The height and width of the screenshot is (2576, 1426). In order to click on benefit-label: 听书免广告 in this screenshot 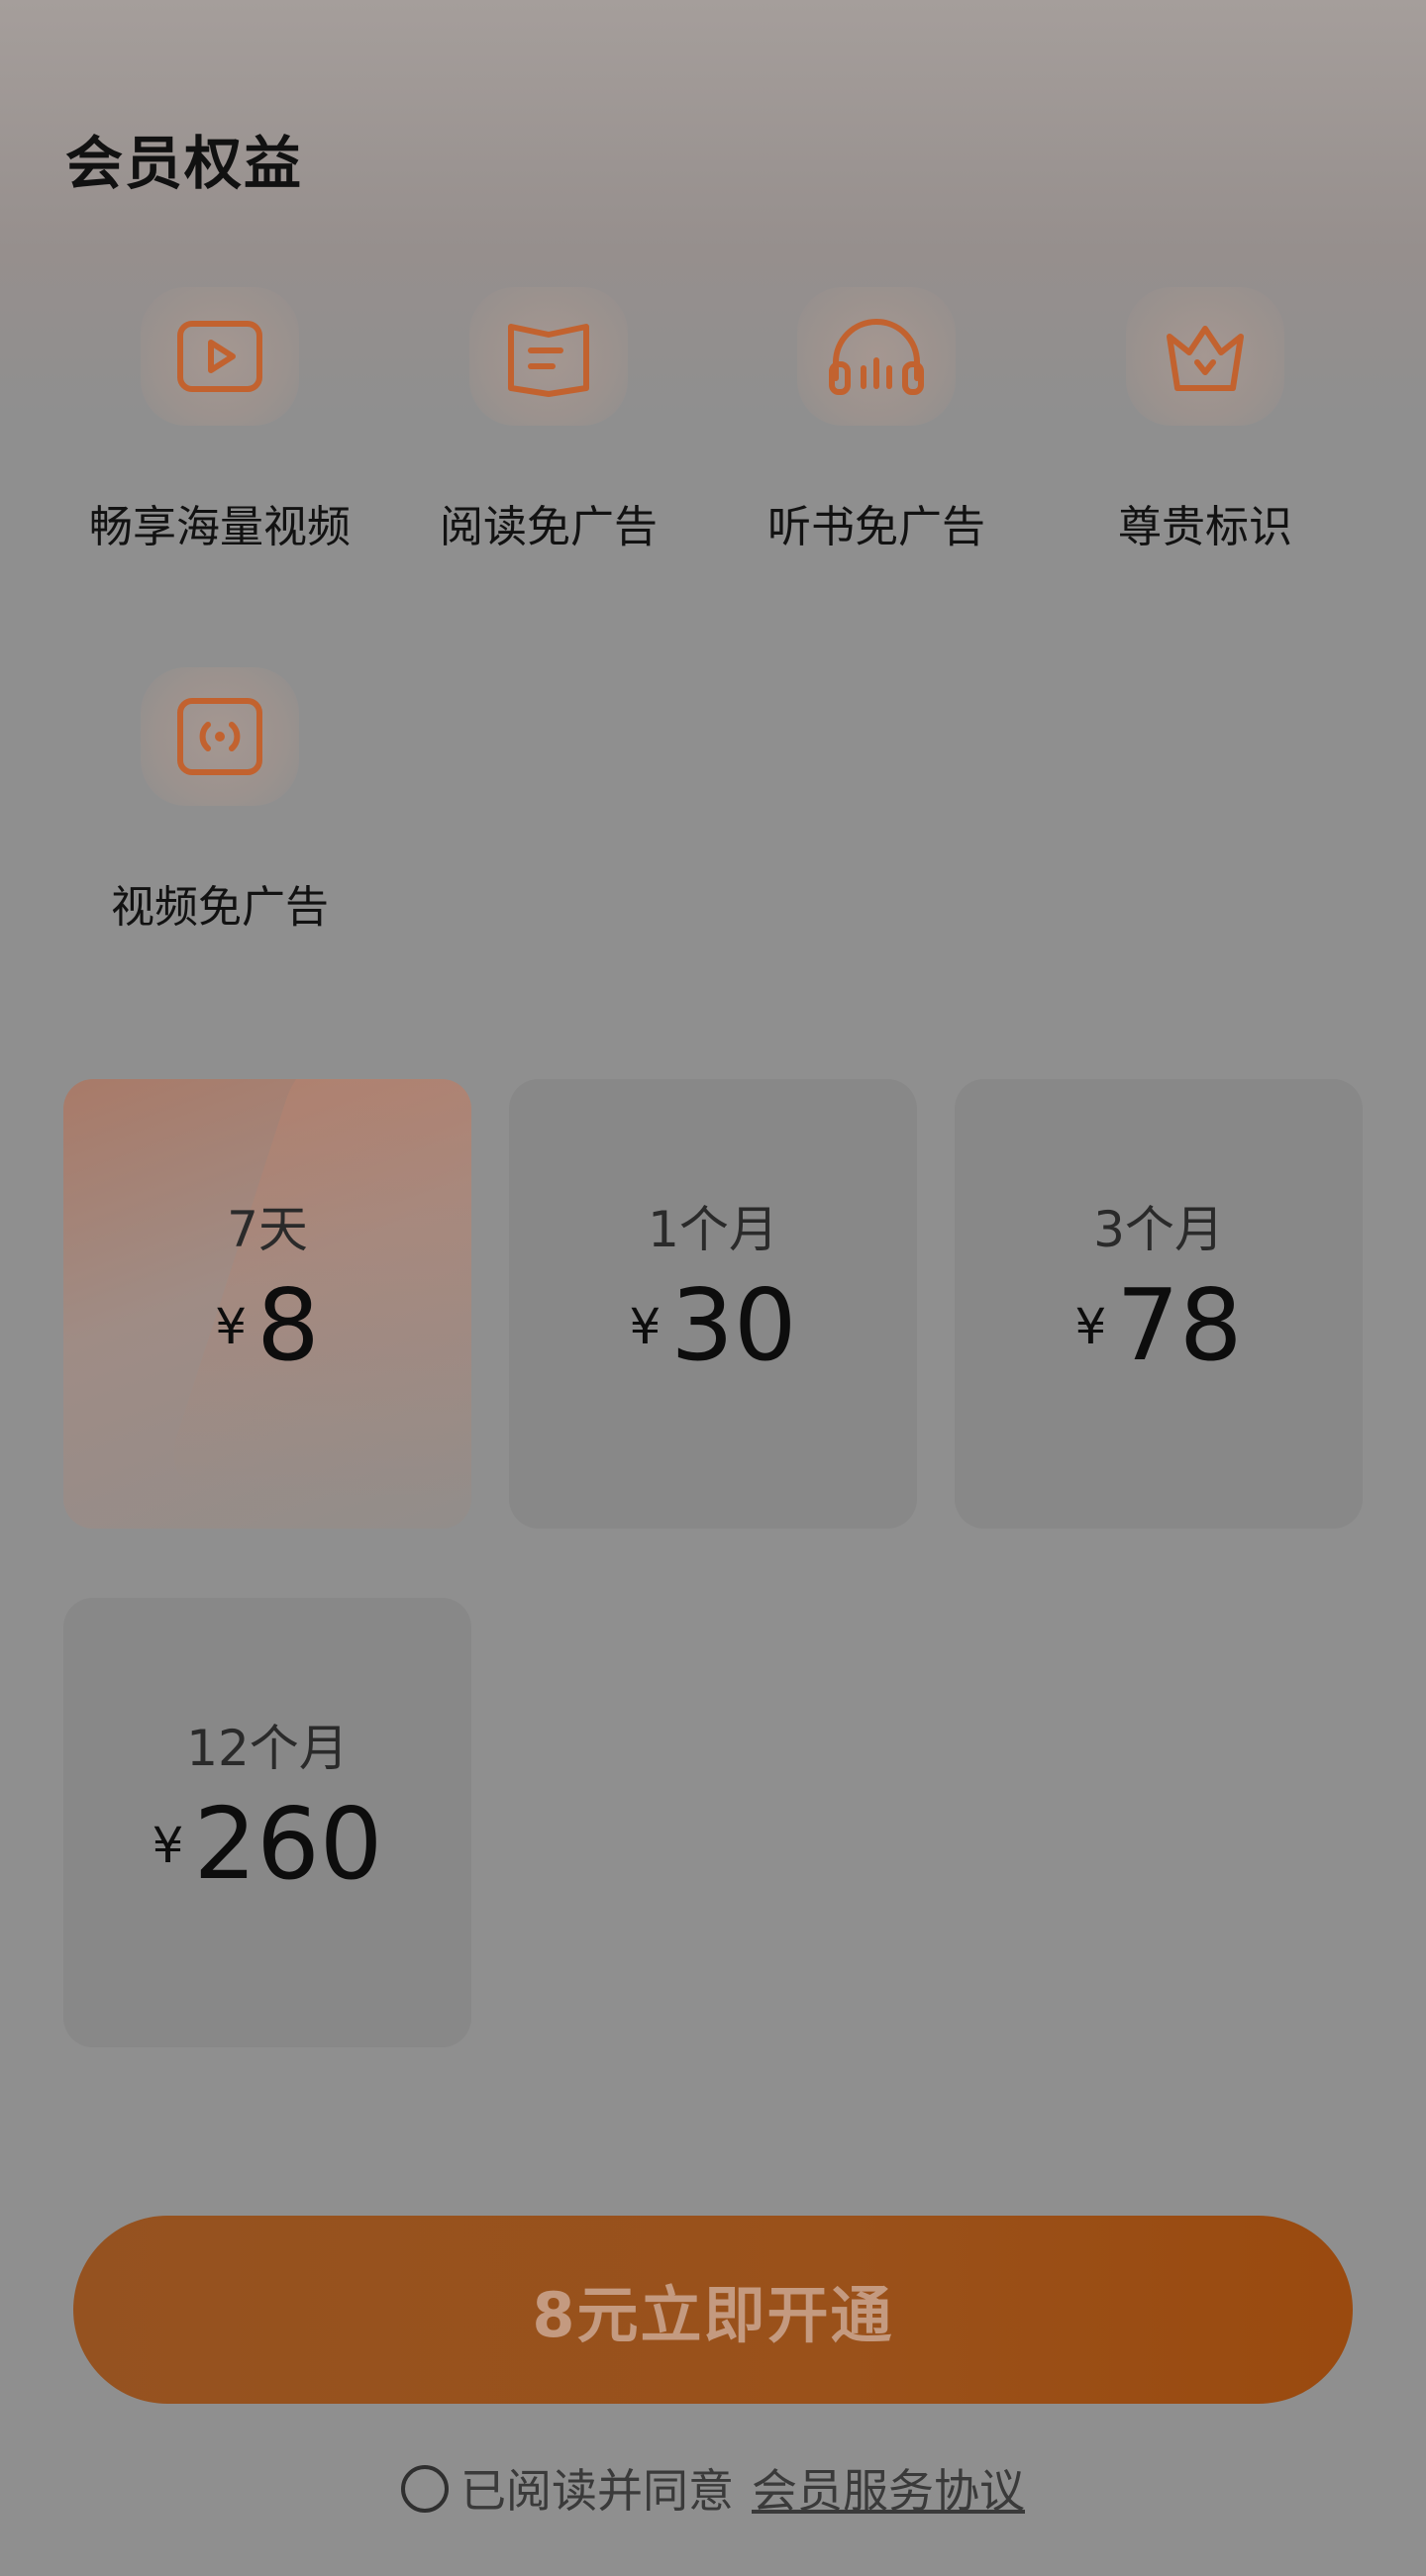, I will do `click(876, 527)`.